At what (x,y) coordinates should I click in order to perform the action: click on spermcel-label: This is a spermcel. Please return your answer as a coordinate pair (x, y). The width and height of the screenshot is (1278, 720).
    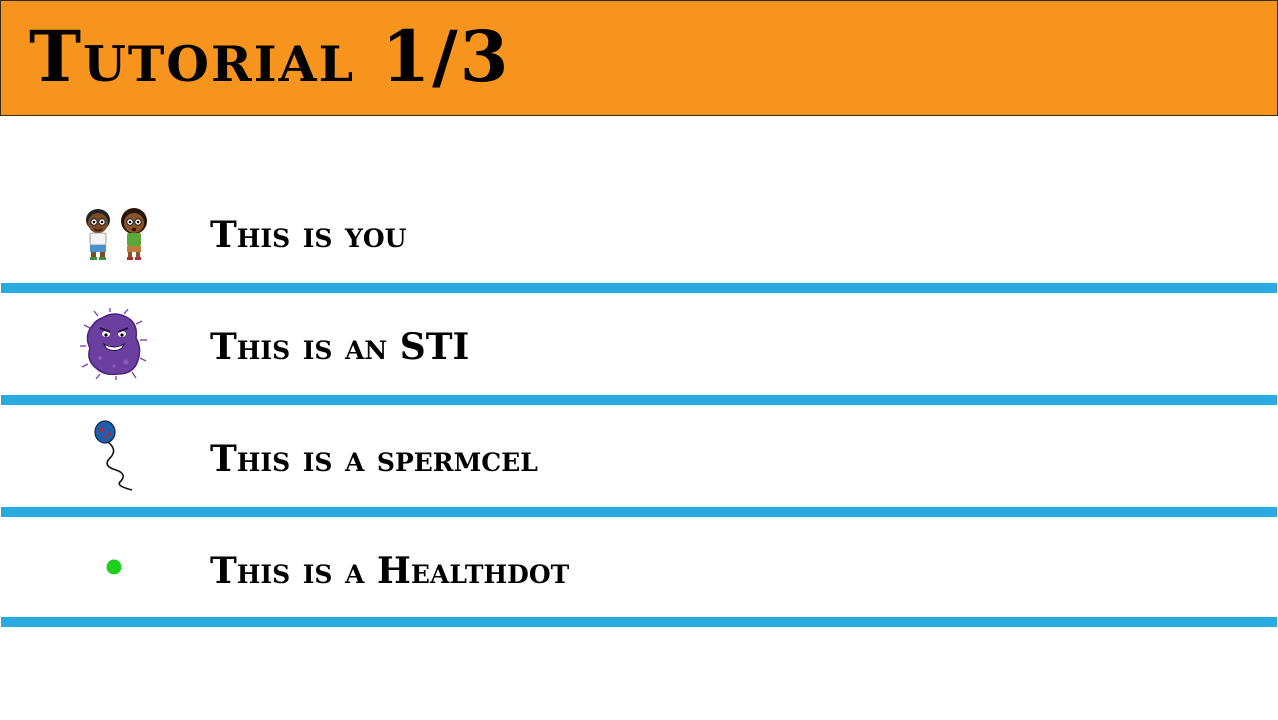
    Looking at the image, I should click on (374, 459).